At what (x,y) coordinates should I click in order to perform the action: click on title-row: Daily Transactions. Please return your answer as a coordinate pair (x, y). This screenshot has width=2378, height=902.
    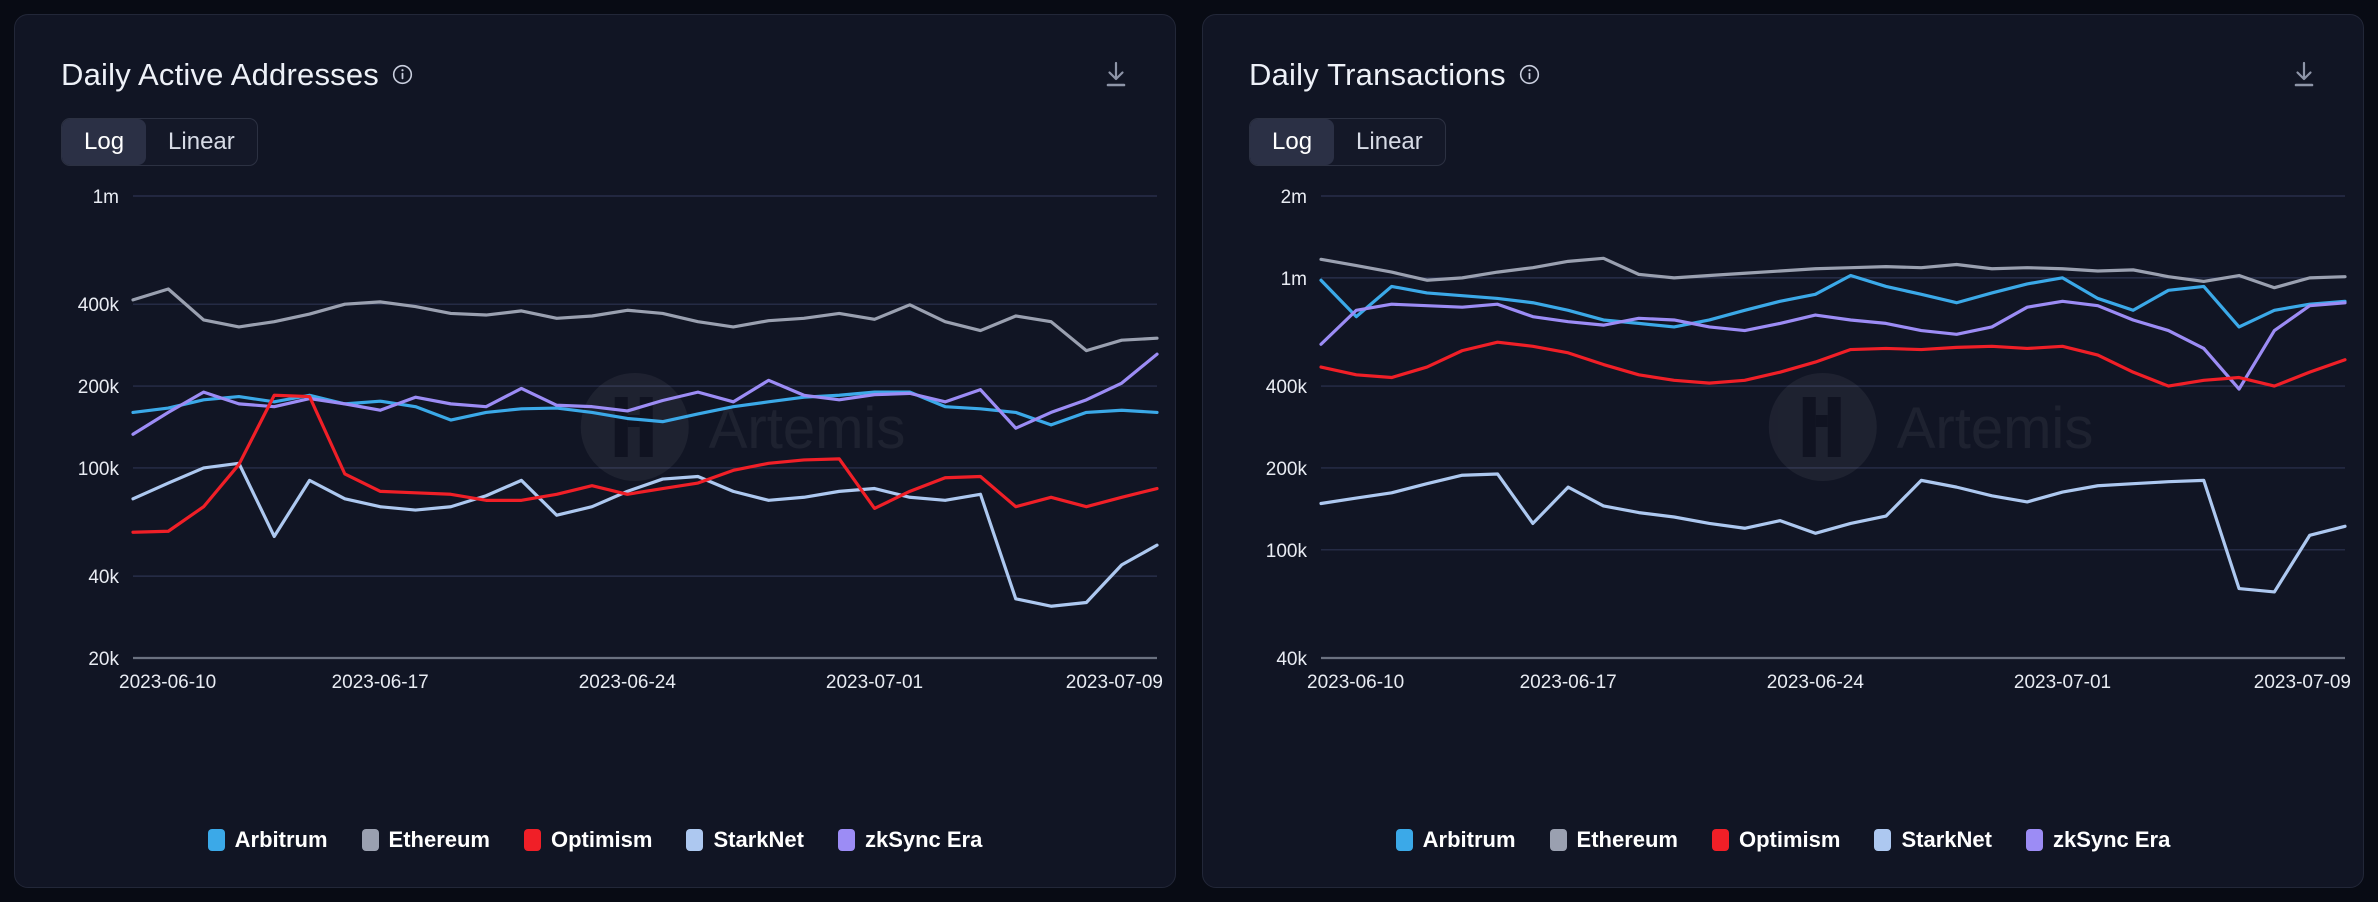
    Looking at the image, I should click on (1394, 74).